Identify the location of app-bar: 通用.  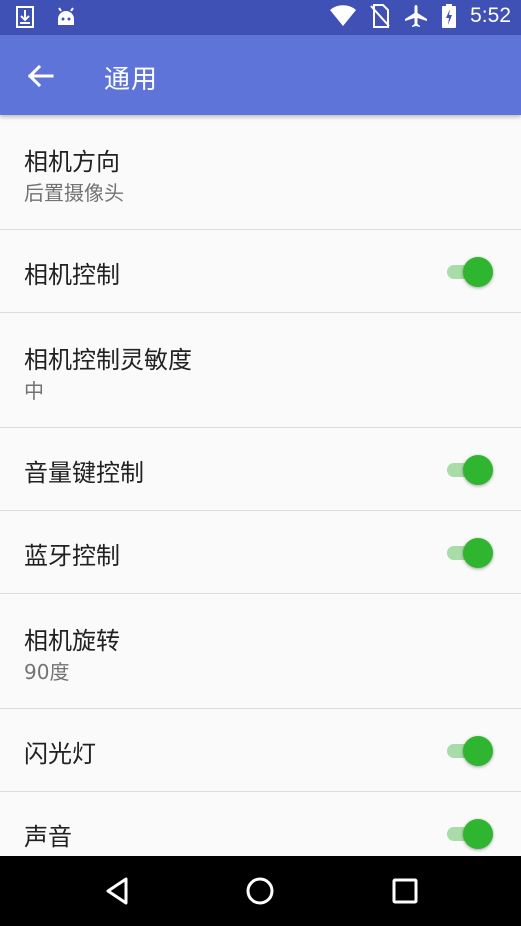
(260, 75).